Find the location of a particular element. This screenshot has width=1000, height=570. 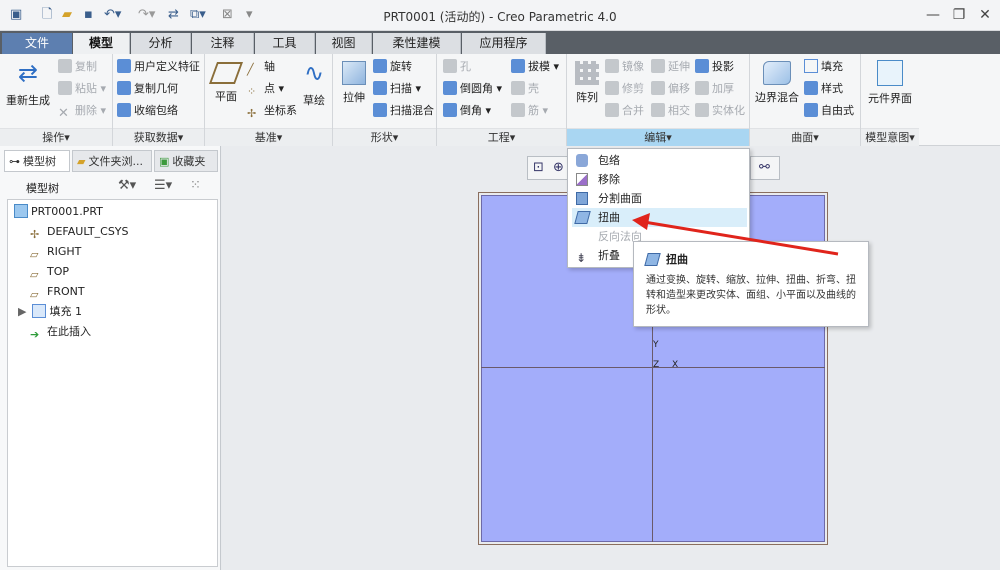

csys-button: ✢ 坐标系 is located at coordinates (272, 111).